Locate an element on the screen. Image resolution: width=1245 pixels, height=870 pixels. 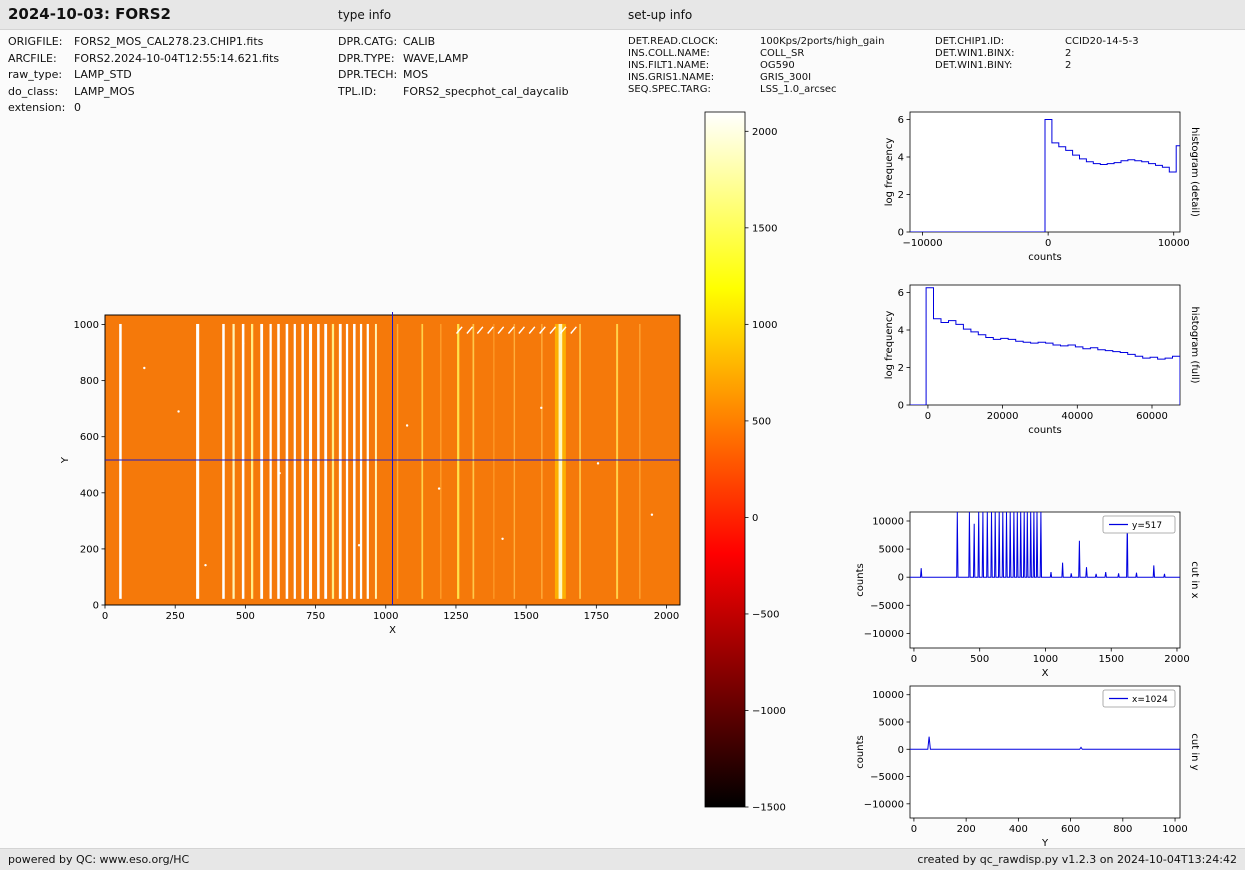
chart-colorbar: 2000 1500 1000 500 0 −500 −1000 −1500 is located at coordinates (745, 462).